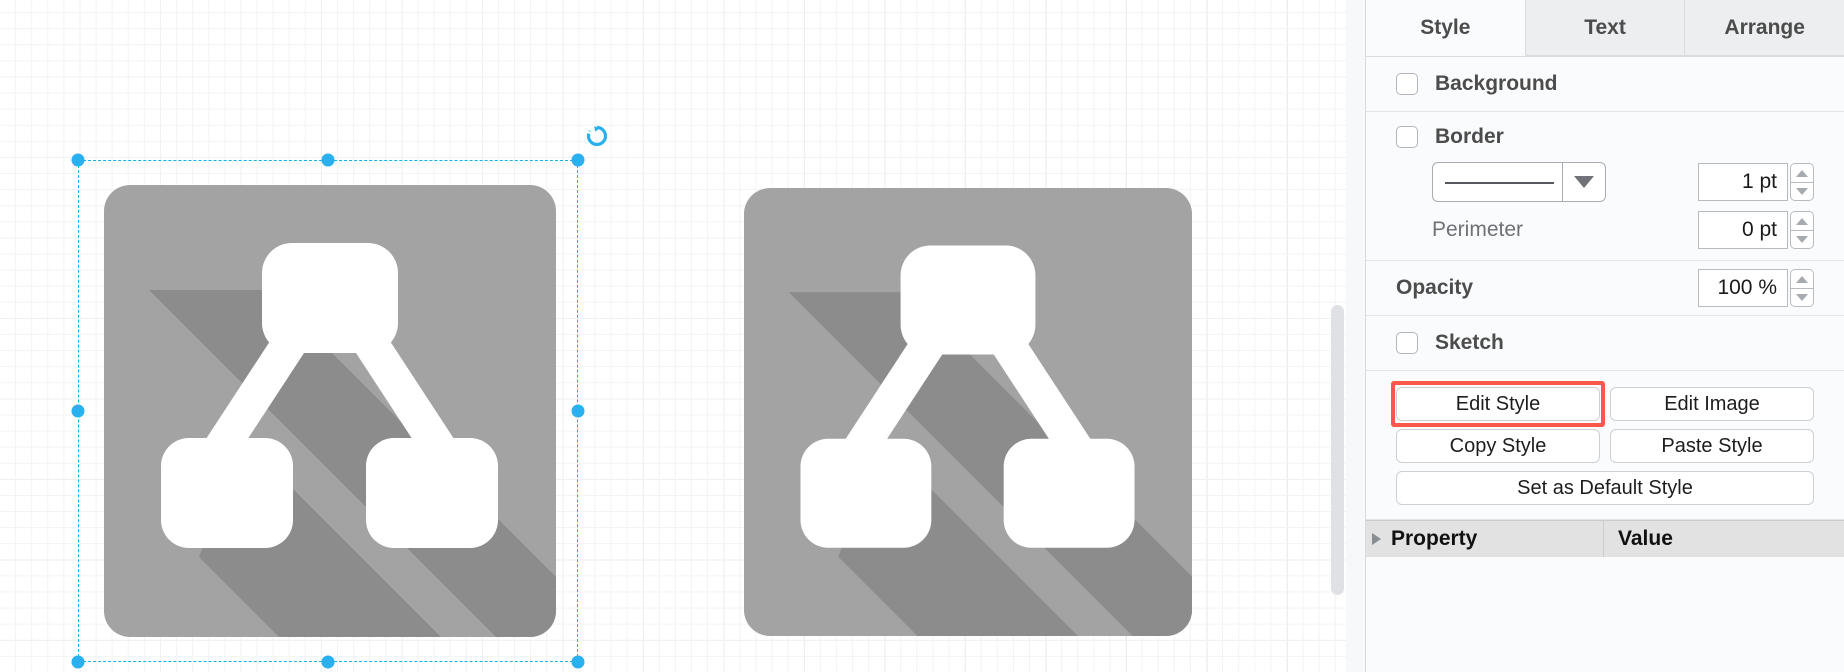 Image resolution: width=1844 pixels, height=672 pixels. What do you see at coordinates (1407, 343) in the screenshot?
I see `sketch-checkbox` at bounding box center [1407, 343].